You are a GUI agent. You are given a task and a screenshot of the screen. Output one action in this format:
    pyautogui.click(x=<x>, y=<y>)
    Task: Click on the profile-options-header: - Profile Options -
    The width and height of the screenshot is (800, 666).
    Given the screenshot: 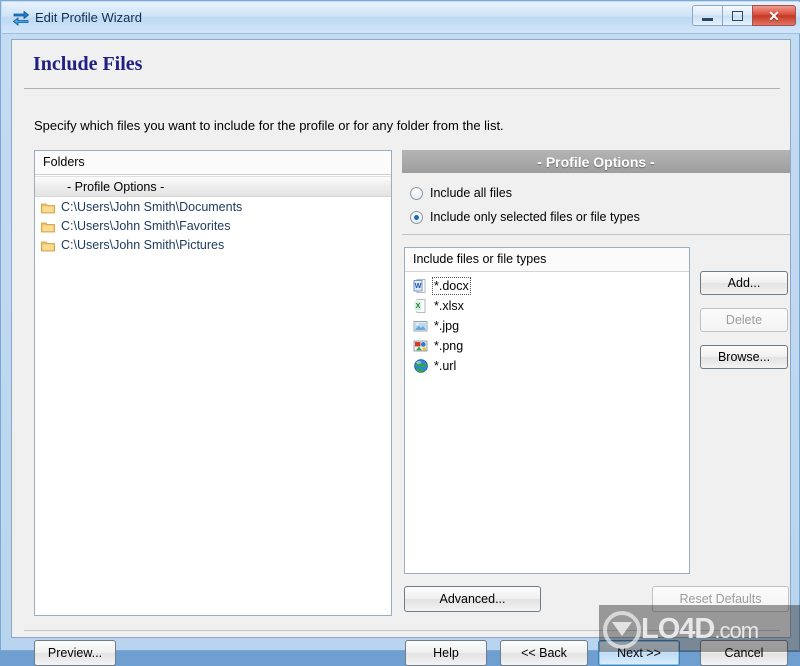 What is the action you would take?
    pyautogui.click(x=596, y=161)
    